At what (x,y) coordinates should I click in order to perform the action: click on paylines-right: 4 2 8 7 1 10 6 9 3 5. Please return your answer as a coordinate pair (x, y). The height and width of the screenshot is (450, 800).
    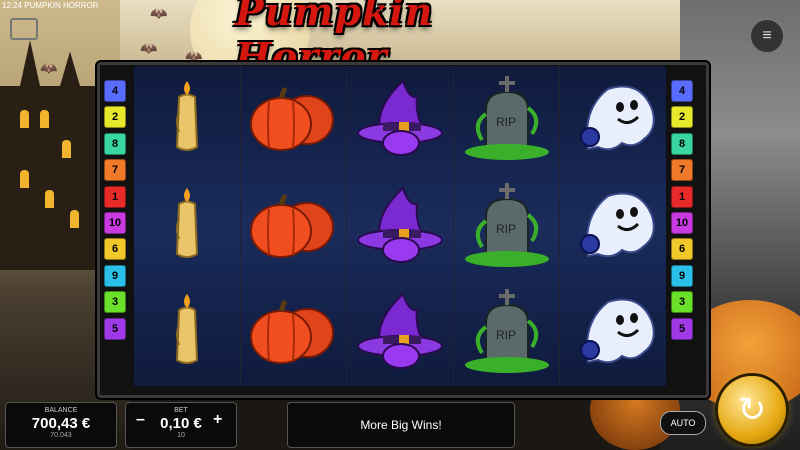
    Looking at the image, I should click on (682, 210).